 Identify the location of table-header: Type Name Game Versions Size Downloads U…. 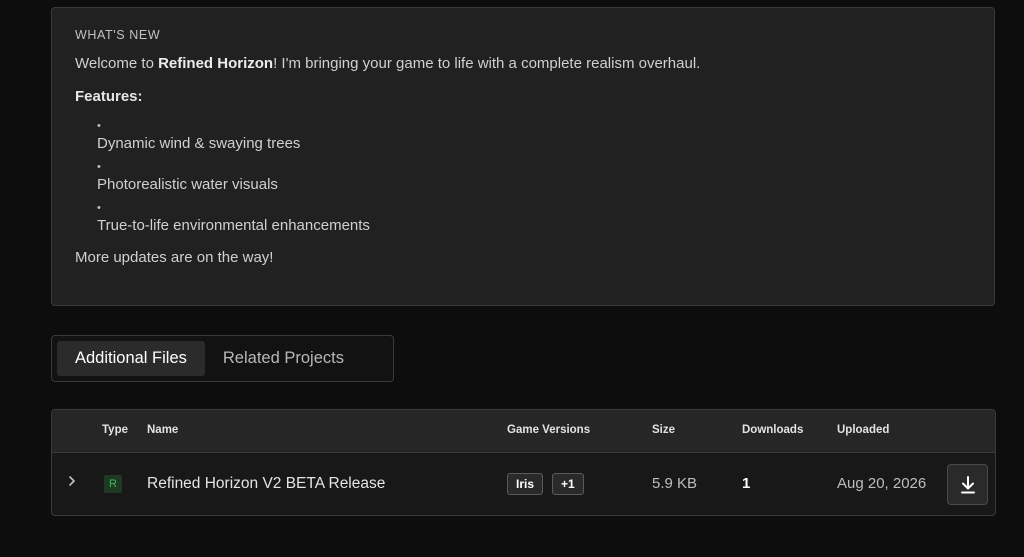
(523, 431).